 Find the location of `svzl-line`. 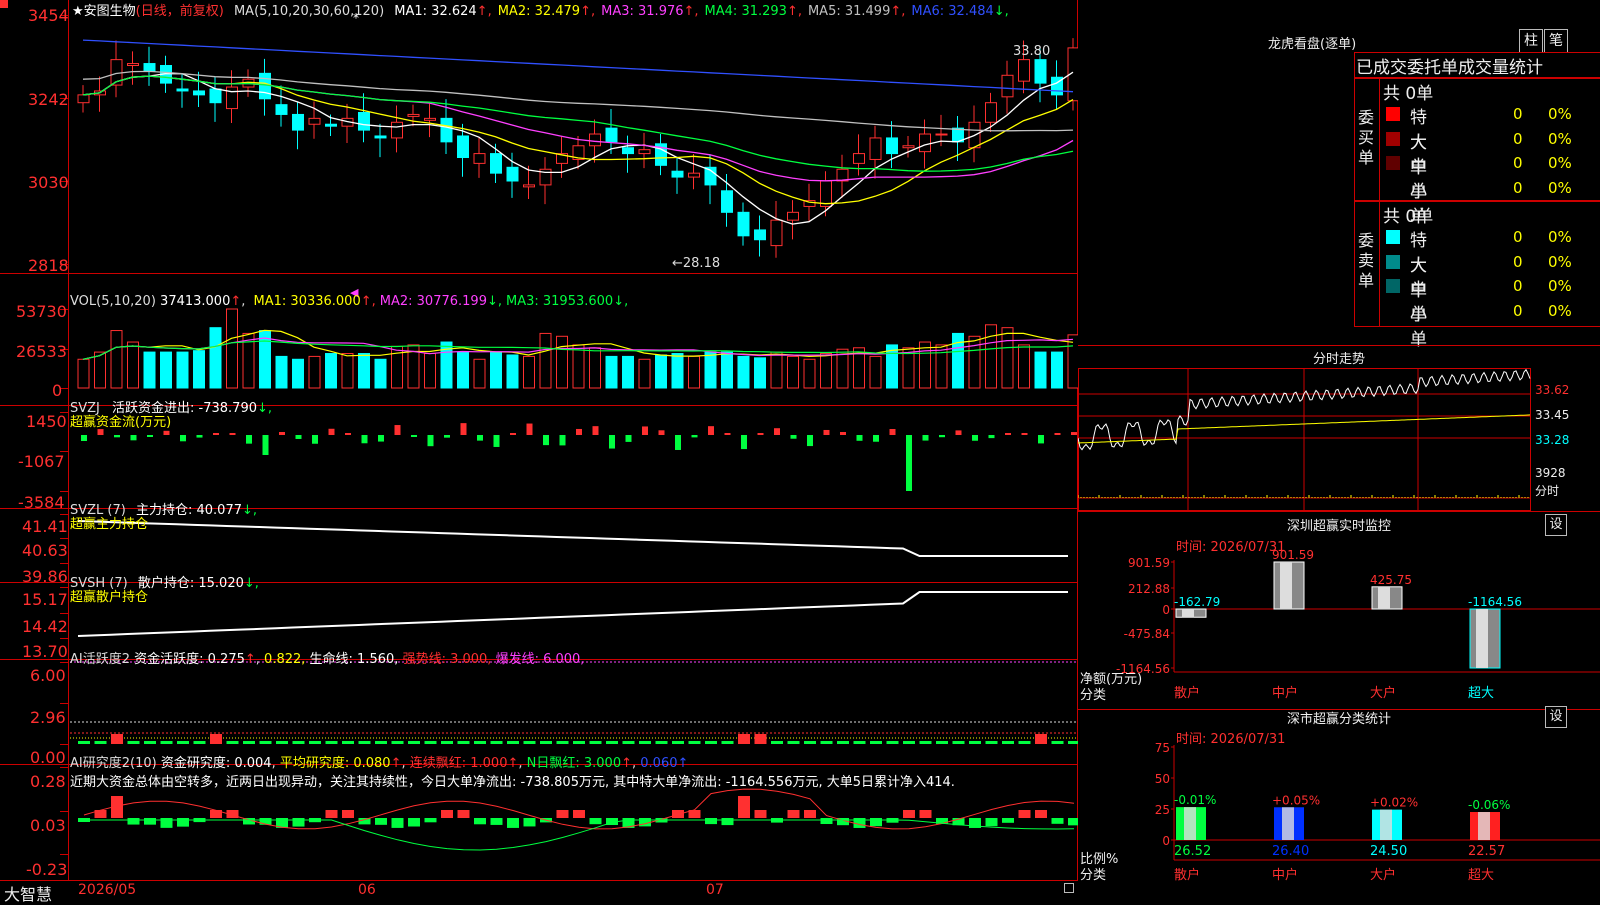

svzl-line is located at coordinates (572, 538).